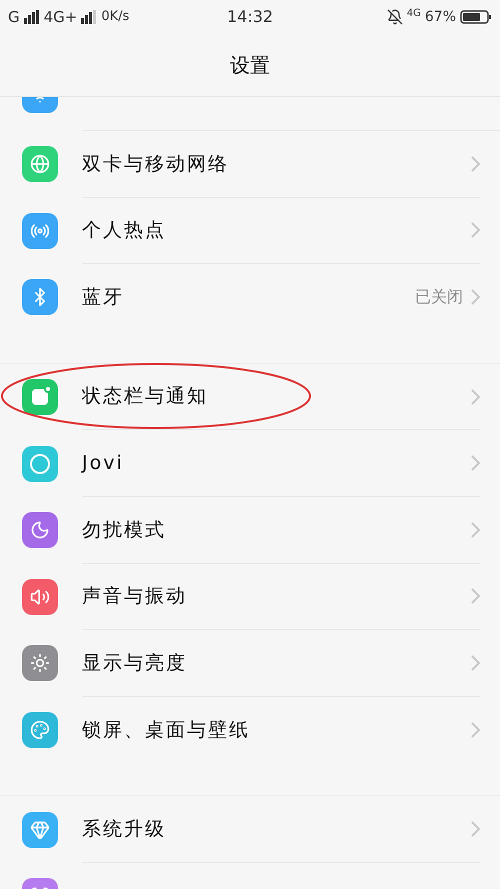 The height and width of the screenshot is (889, 500). What do you see at coordinates (124, 530) in the screenshot?
I see `item-label: 勿扰模式` at bounding box center [124, 530].